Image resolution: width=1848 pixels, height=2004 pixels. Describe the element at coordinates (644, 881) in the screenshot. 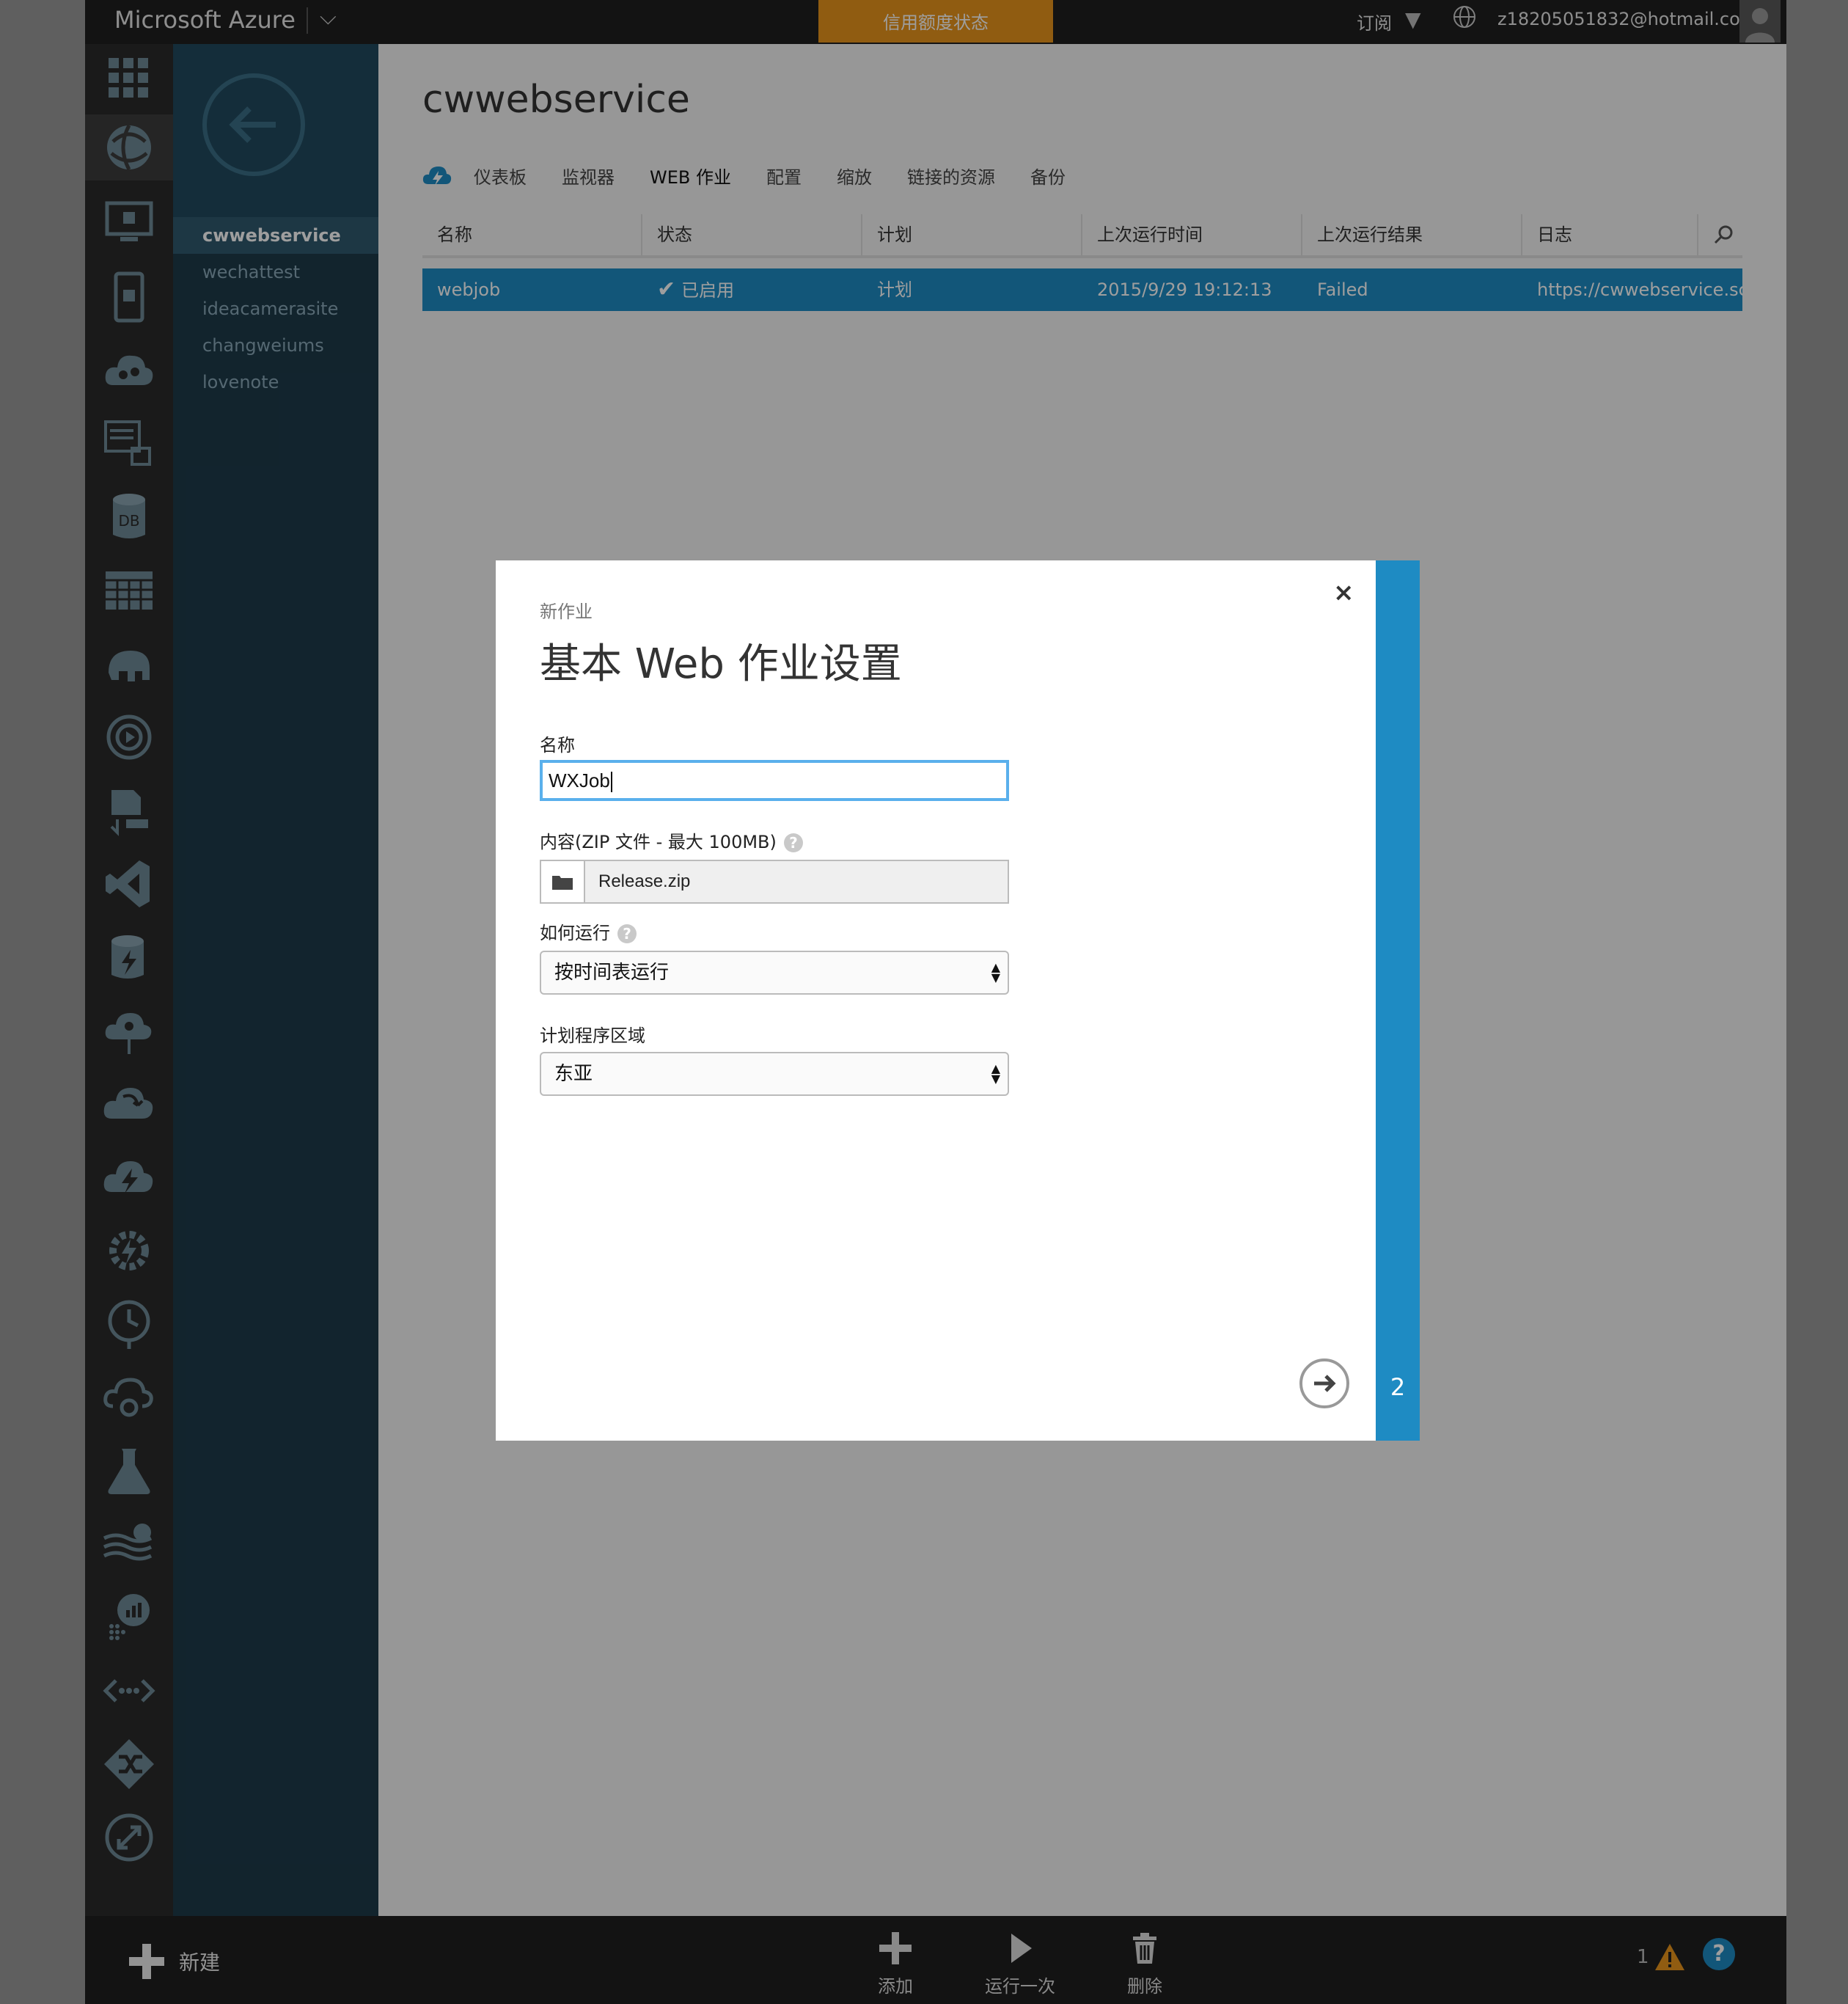

I see `file-name: Release.zip` at that location.